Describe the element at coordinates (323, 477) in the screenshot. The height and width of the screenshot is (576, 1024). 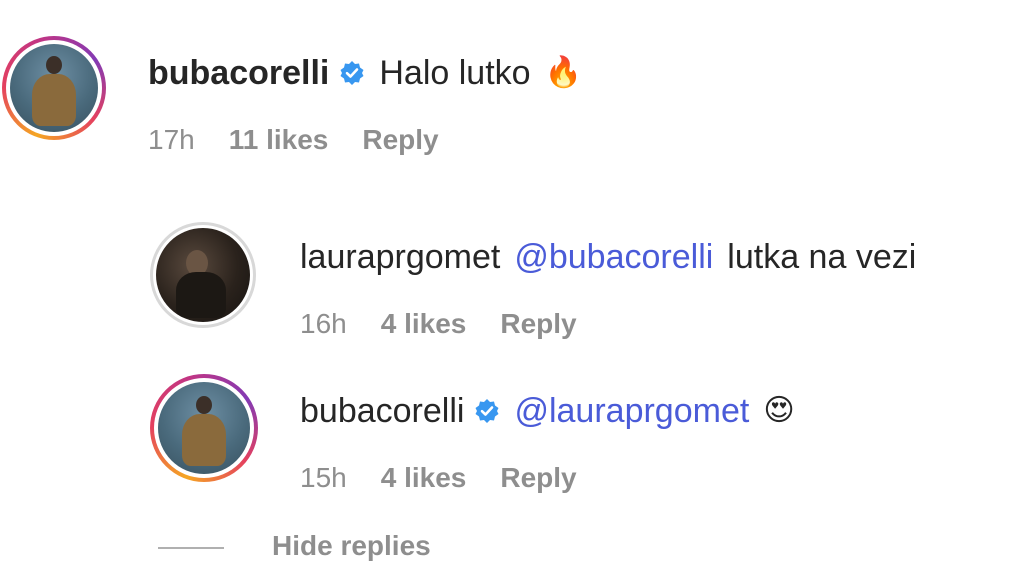
I see `timestamp: 15h` at that location.